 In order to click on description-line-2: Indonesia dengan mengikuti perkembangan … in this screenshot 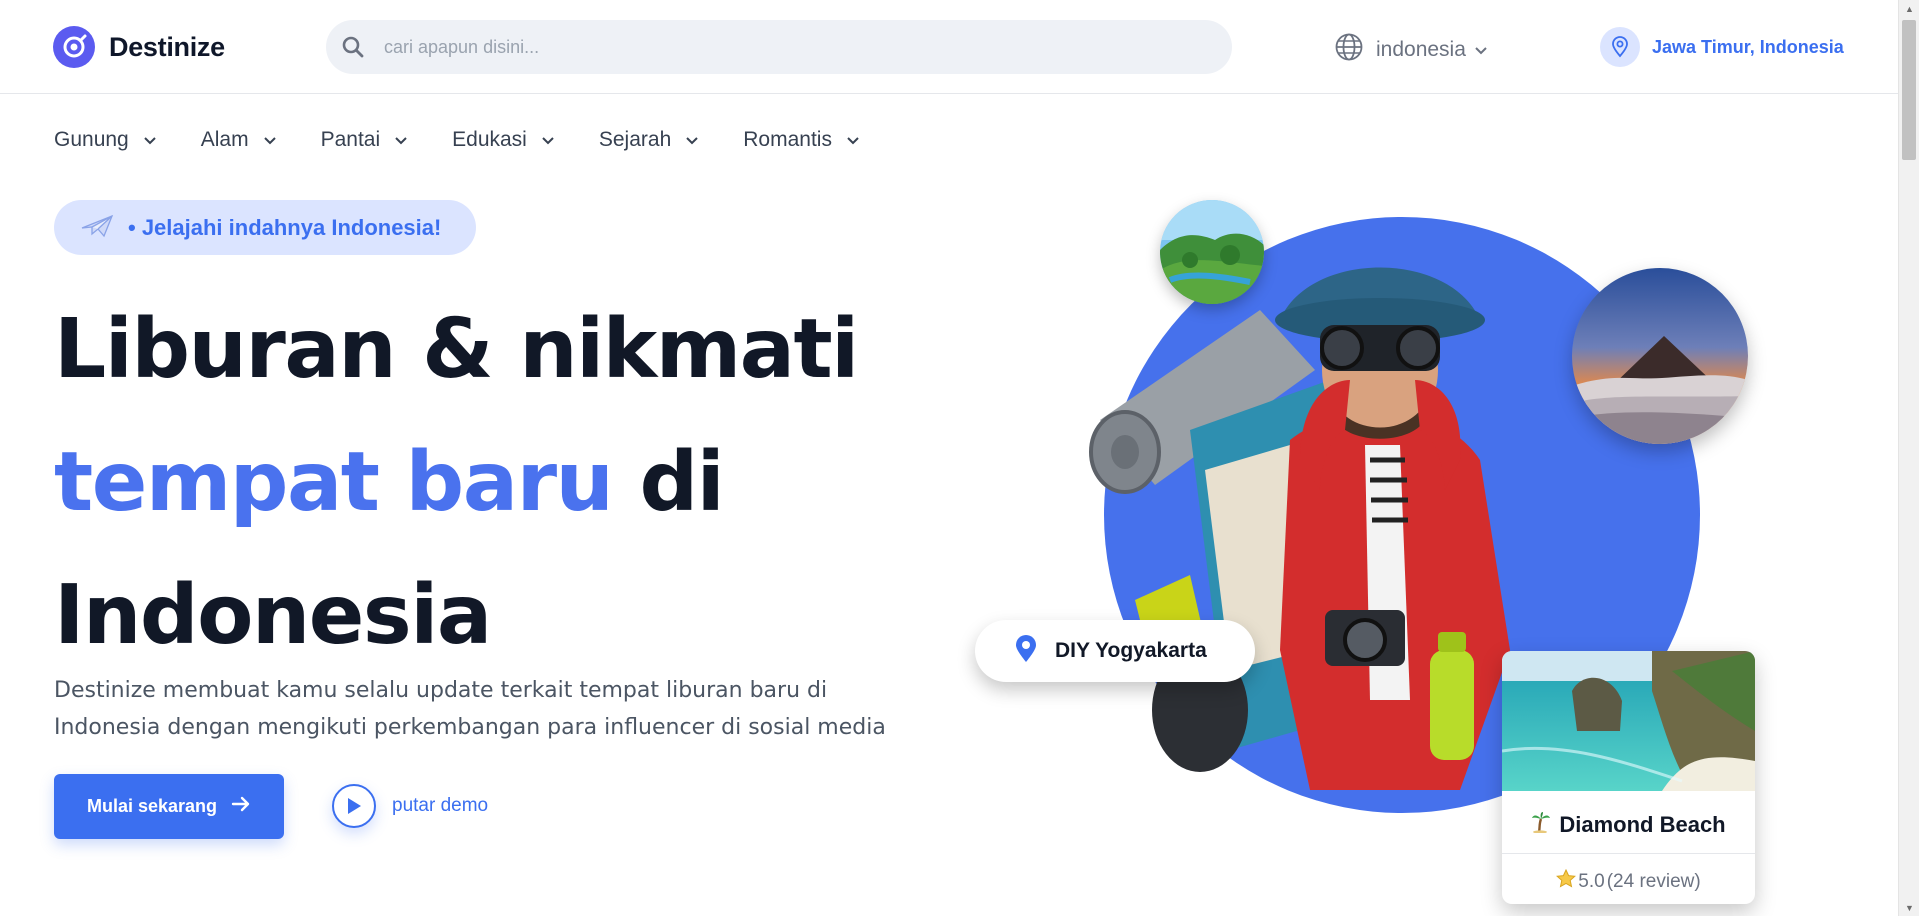, I will do `click(470, 727)`.